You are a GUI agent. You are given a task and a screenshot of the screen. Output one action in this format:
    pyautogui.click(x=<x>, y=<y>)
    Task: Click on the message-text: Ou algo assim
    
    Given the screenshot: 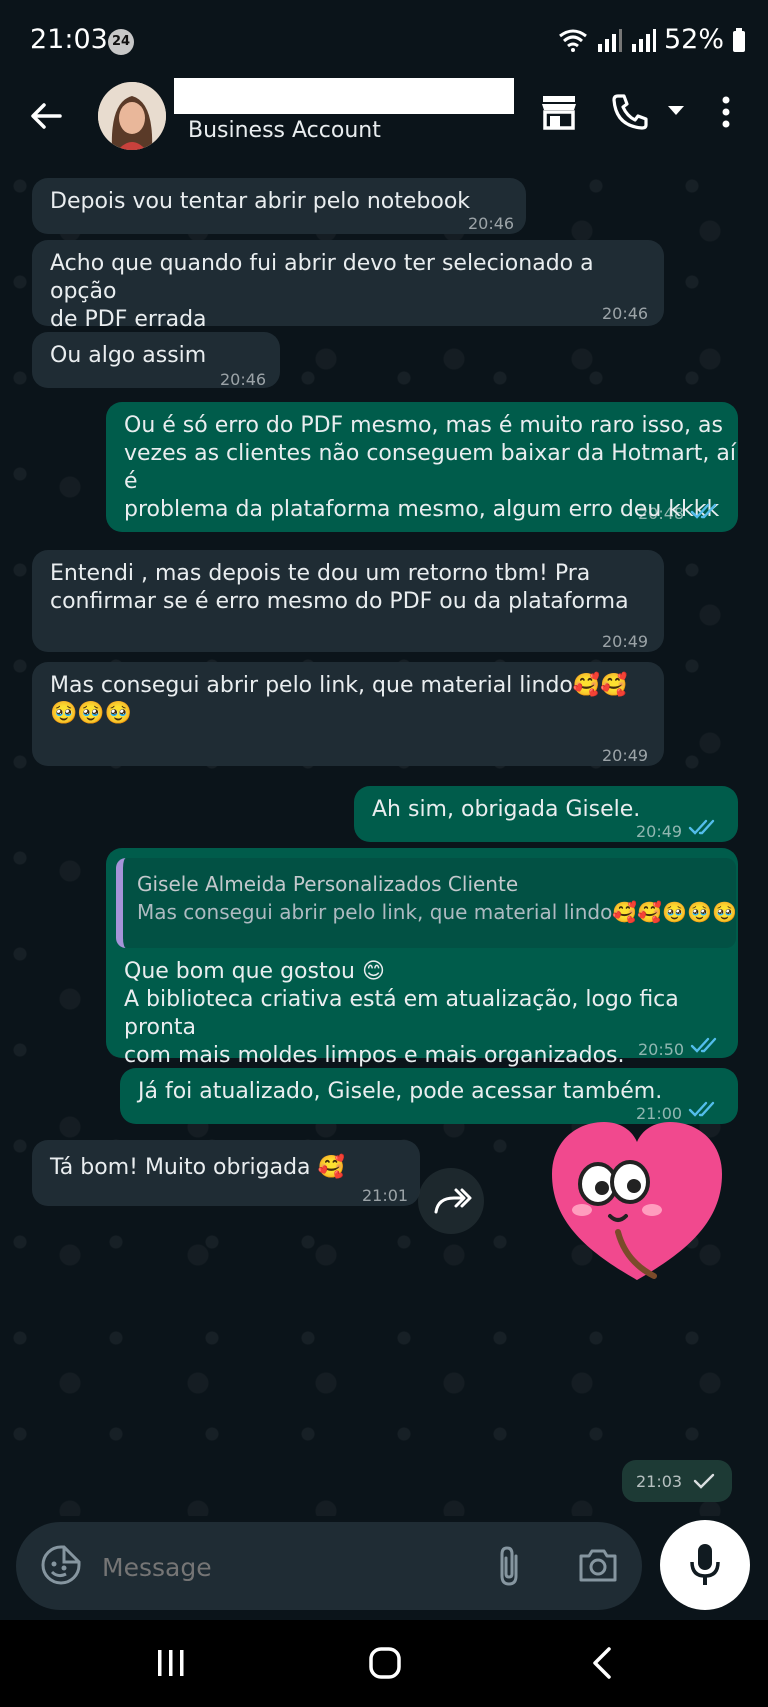 What is the action you would take?
    pyautogui.click(x=128, y=355)
    